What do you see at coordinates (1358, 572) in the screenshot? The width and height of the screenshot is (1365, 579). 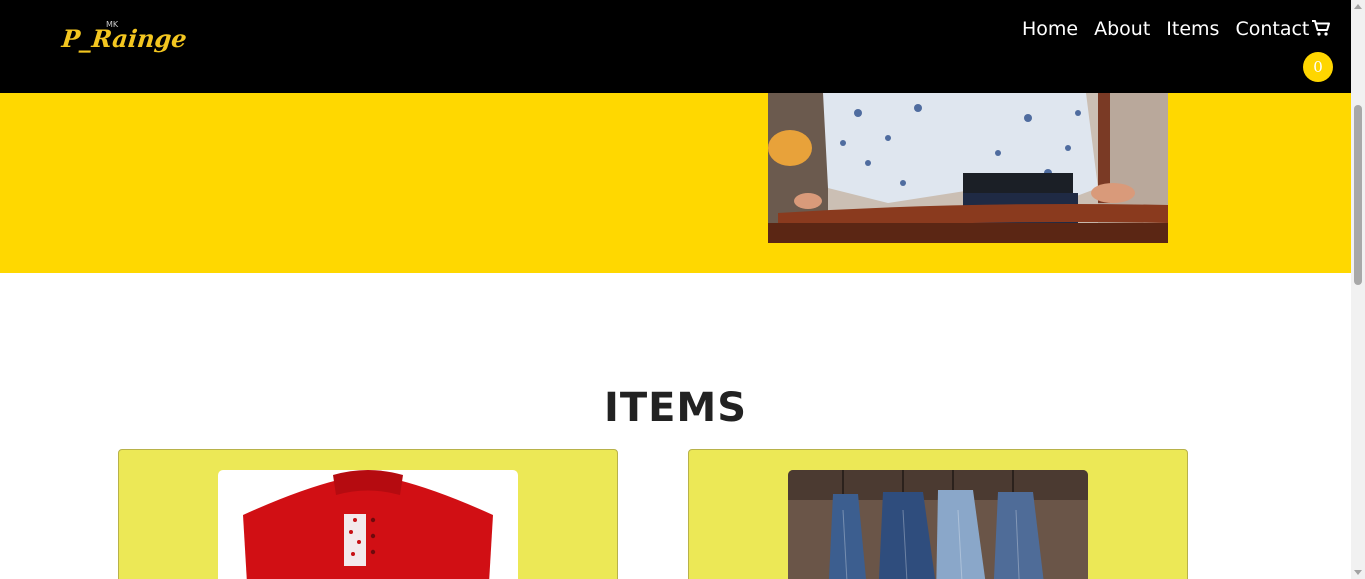 I see `scroll-down-arrow-icon` at bounding box center [1358, 572].